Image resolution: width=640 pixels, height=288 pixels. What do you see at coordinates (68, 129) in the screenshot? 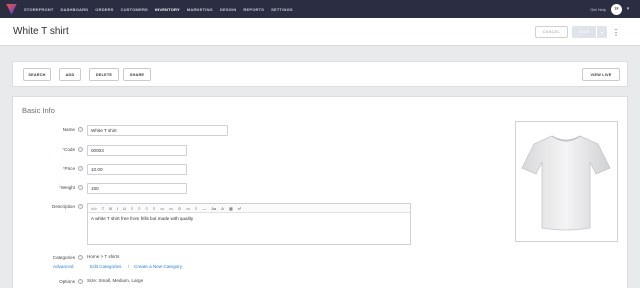
I see `name-label-text: Name` at bounding box center [68, 129].